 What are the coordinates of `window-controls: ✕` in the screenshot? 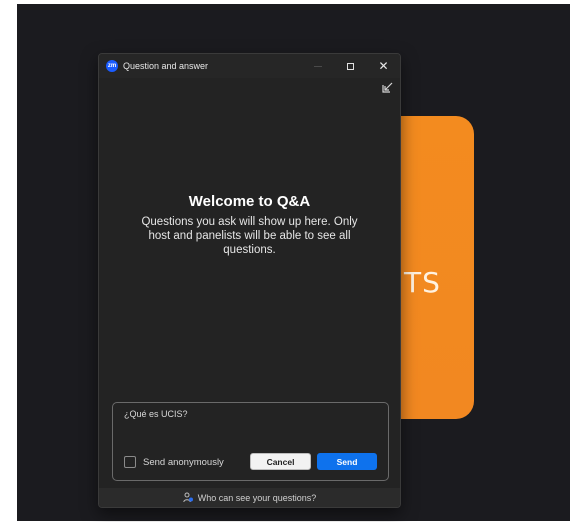 It's located at (350, 66).